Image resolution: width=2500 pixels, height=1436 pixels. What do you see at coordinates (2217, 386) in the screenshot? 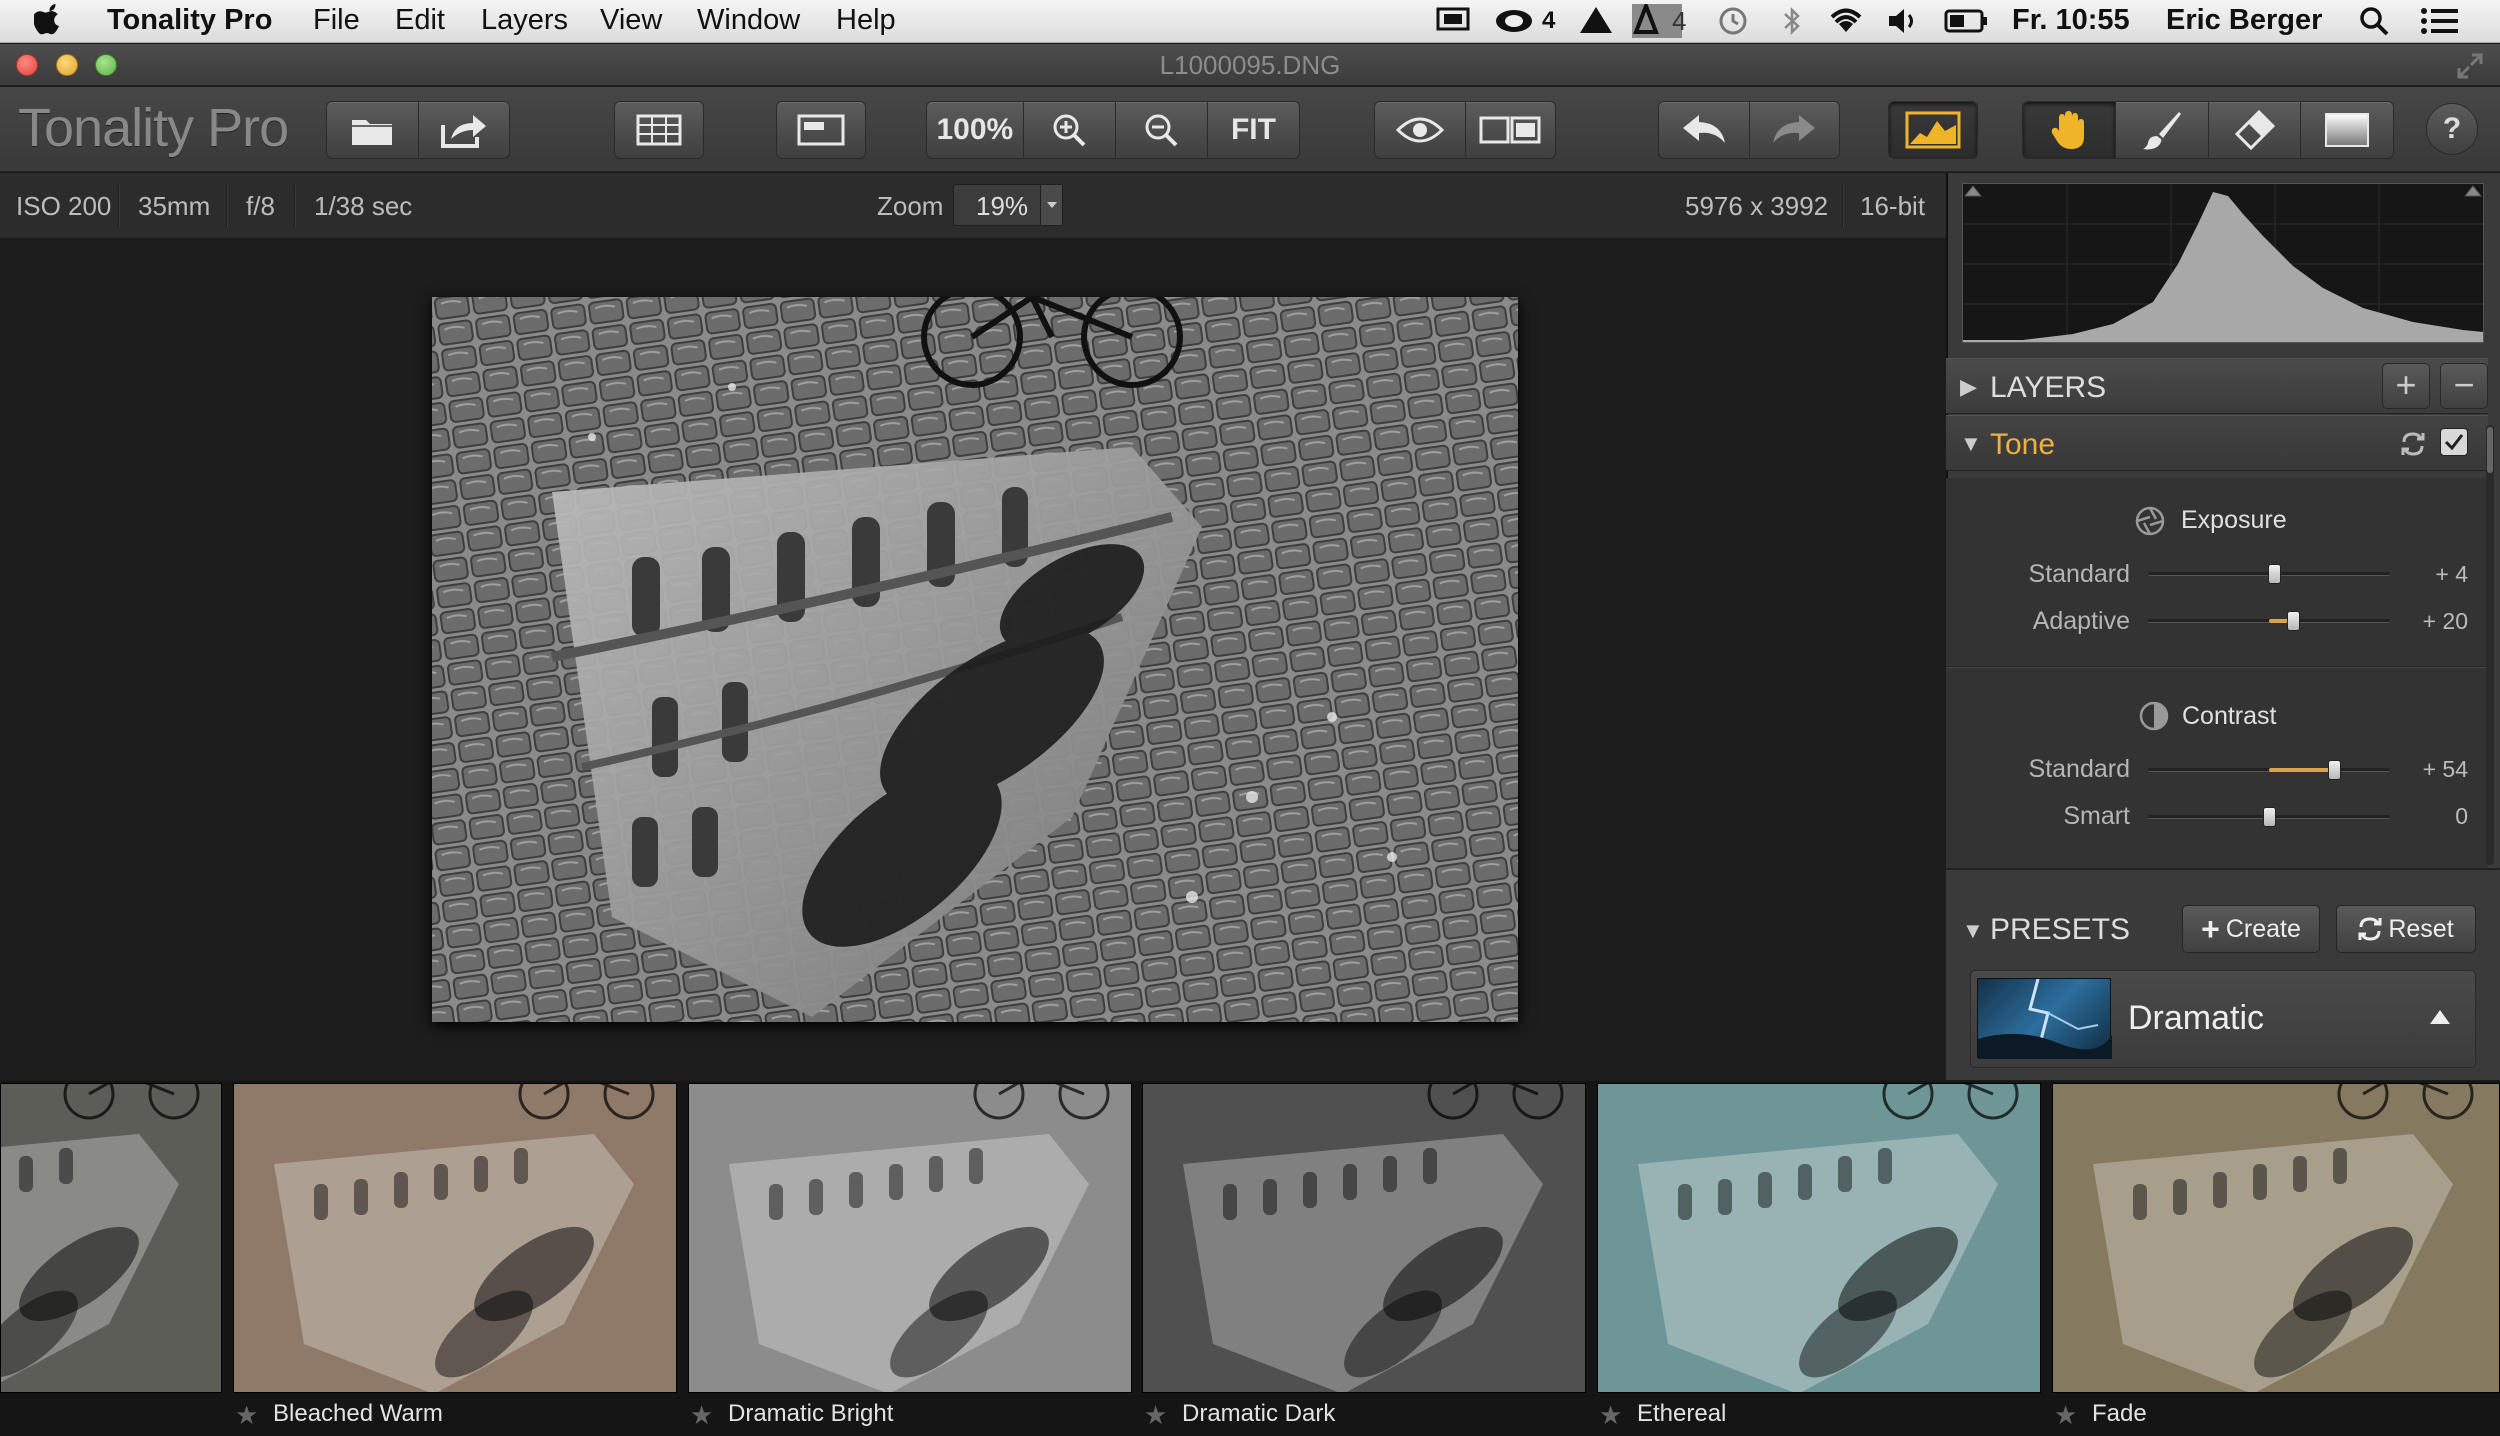
I see `layers-panel-header: ▶ LAYERS + −` at bounding box center [2217, 386].